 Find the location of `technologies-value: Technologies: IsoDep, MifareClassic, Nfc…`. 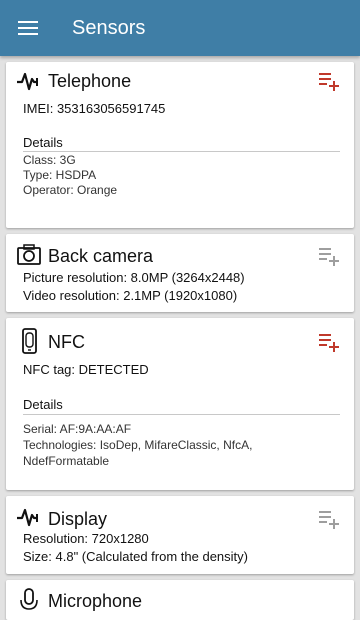

technologies-value: Technologies: IsoDep, MifareClassic, Nfc… is located at coordinates (138, 445).